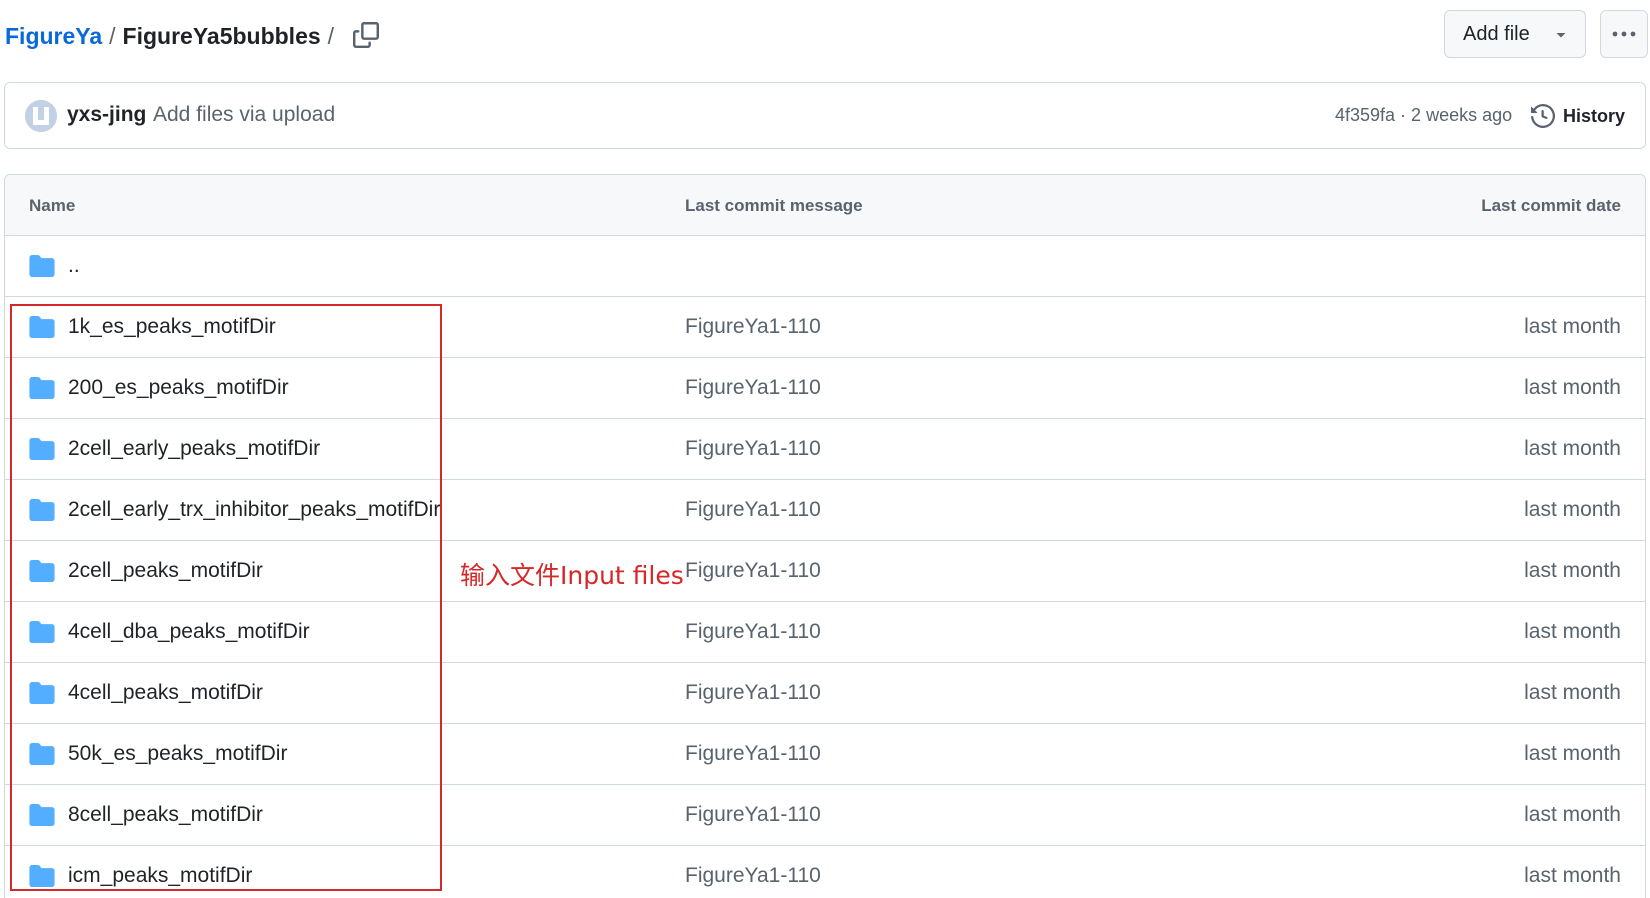 The height and width of the screenshot is (898, 1650). What do you see at coordinates (106, 115) in the screenshot?
I see `commit-author: yxs-jing` at bounding box center [106, 115].